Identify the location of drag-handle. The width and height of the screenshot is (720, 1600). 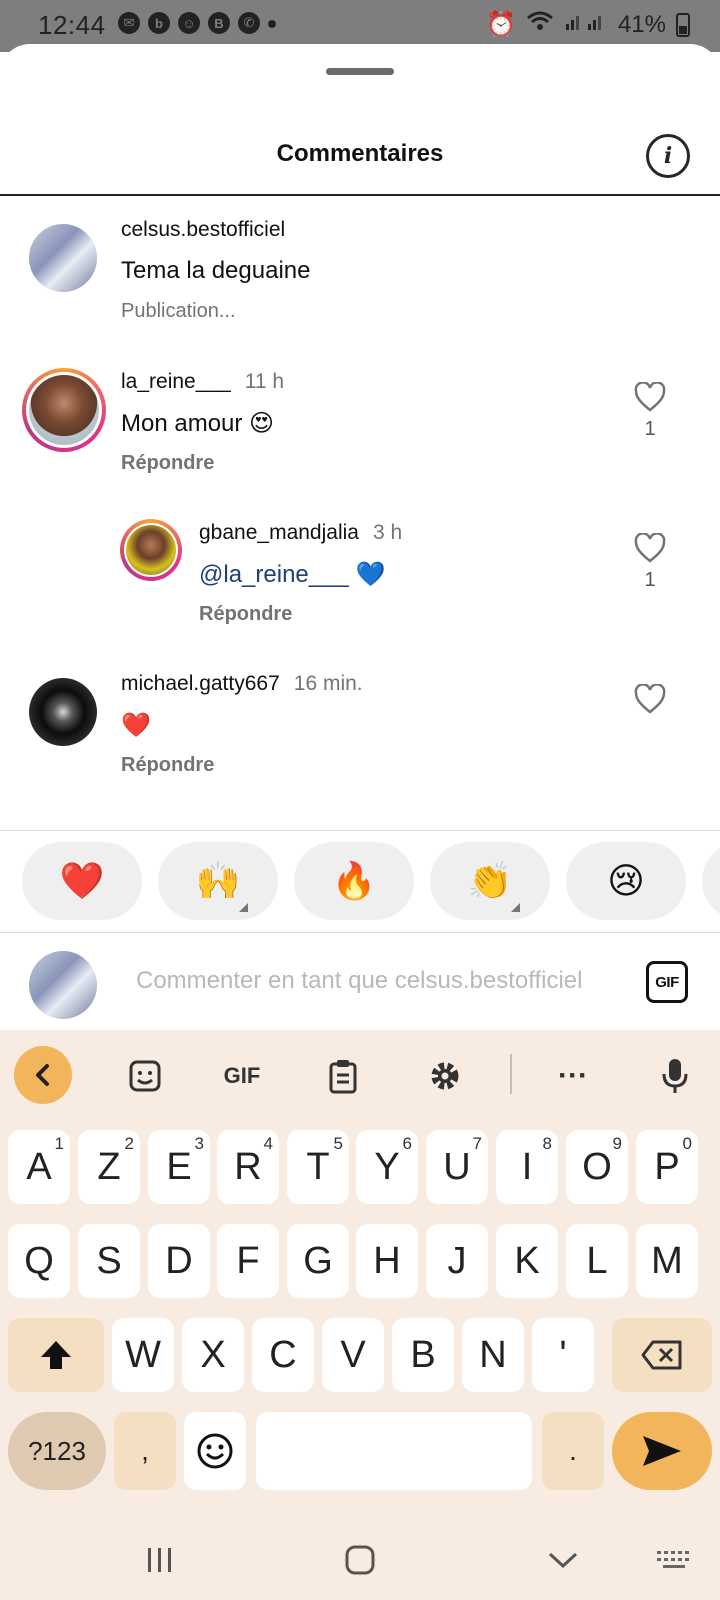
(360, 71).